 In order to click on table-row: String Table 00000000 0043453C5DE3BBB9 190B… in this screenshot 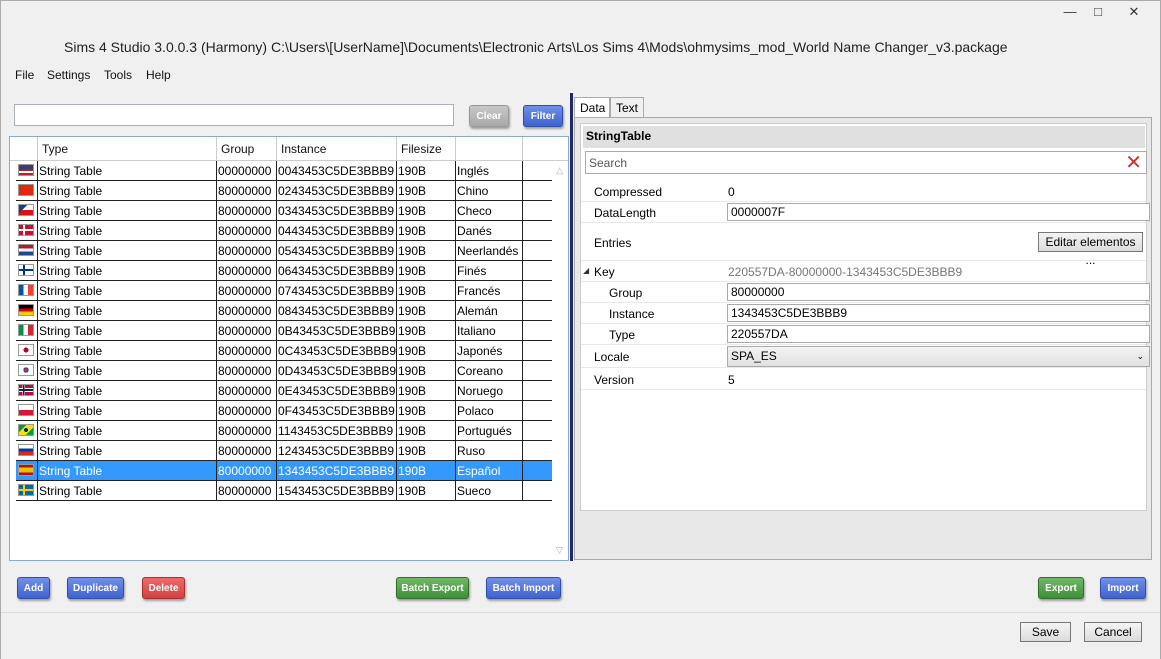, I will do `click(284, 171)`.